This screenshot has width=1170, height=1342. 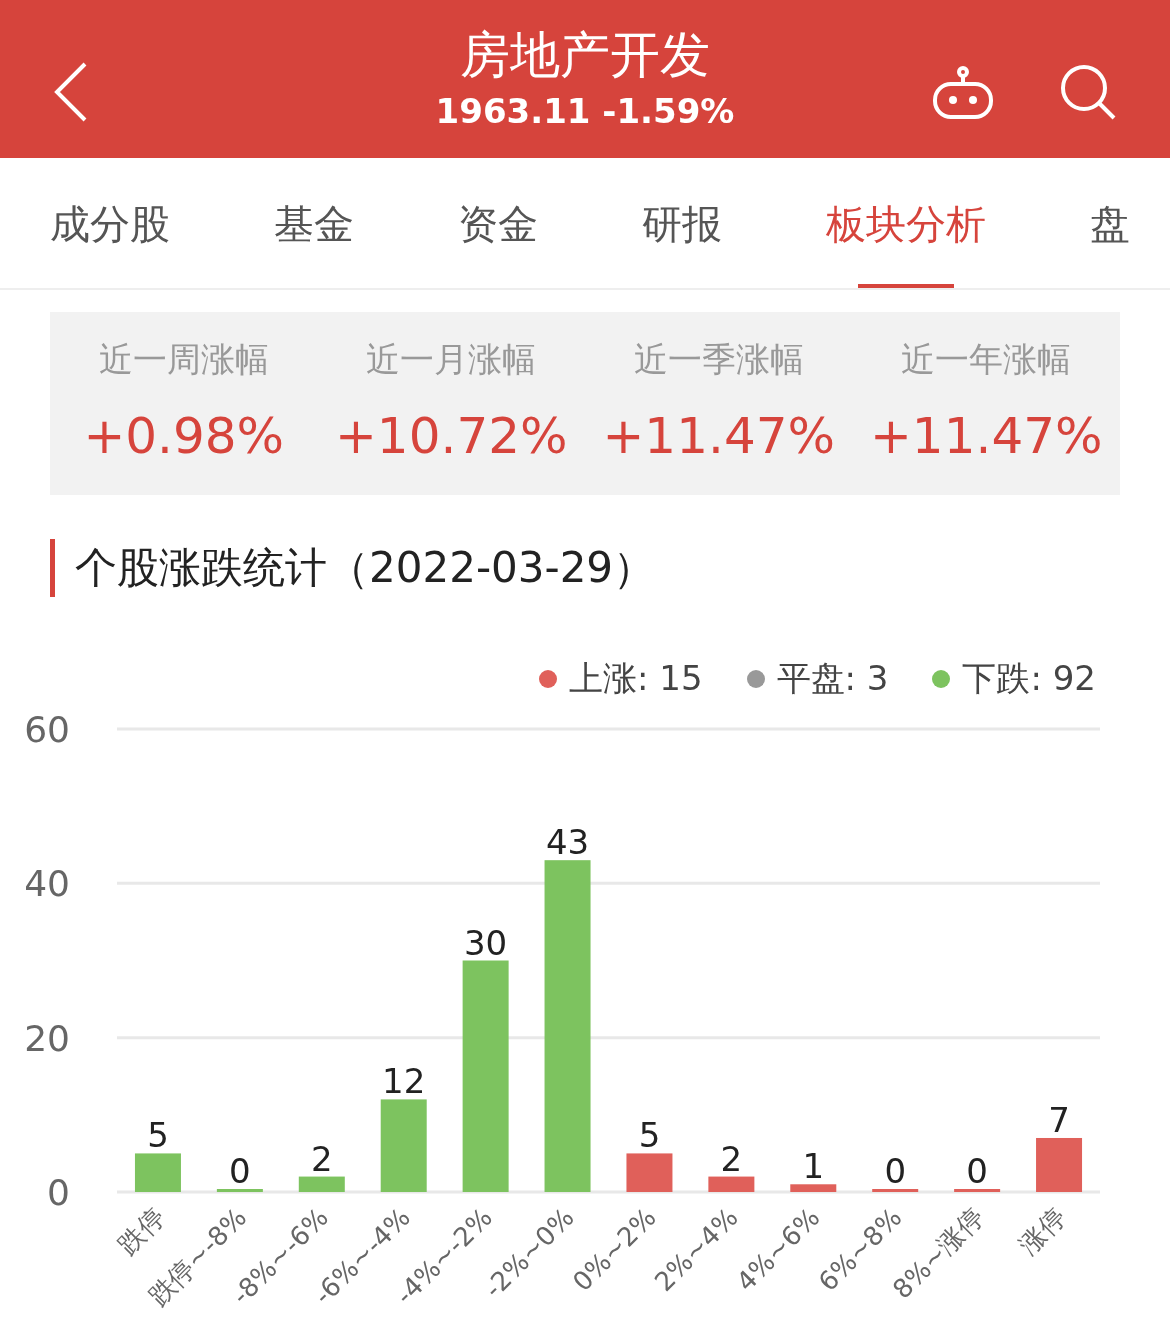 What do you see at coordinates (585, 568) in the screenshot?
I see `section-title: 个股涨跌统计（2022-03-29）` at bounding box center [585, 568].